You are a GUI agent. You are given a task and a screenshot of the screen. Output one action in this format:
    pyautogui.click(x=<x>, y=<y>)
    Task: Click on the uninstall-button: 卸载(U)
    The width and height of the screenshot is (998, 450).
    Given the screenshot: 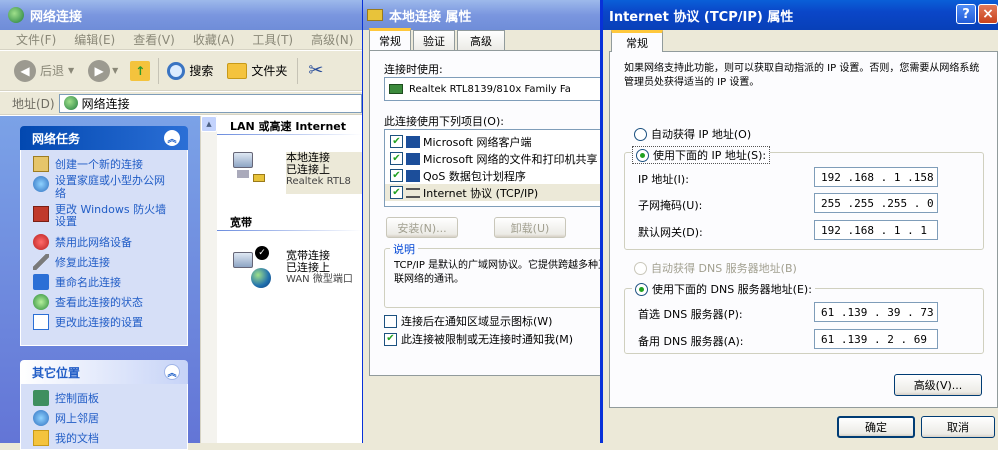 What is the action you would take?
    pyautogui.click(x=530, y=227)
    